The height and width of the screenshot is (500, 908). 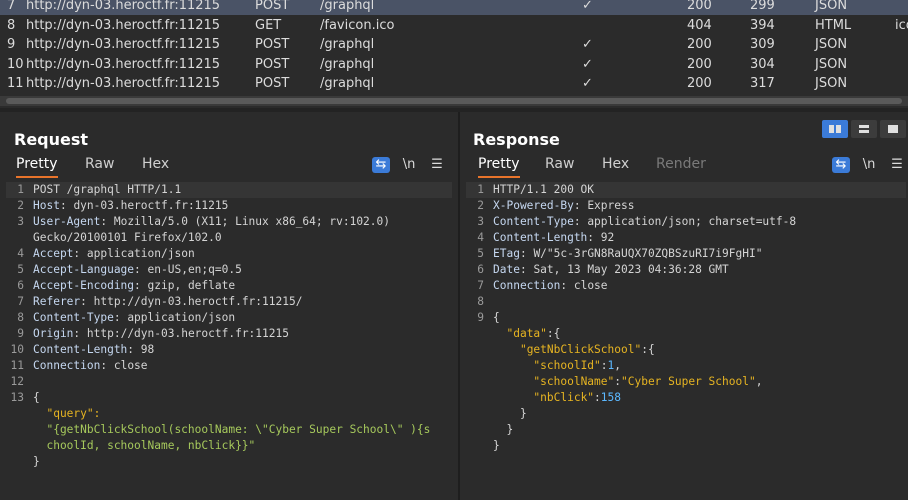 I want to click on cell-ext: ico, so click(x=901, y=25).